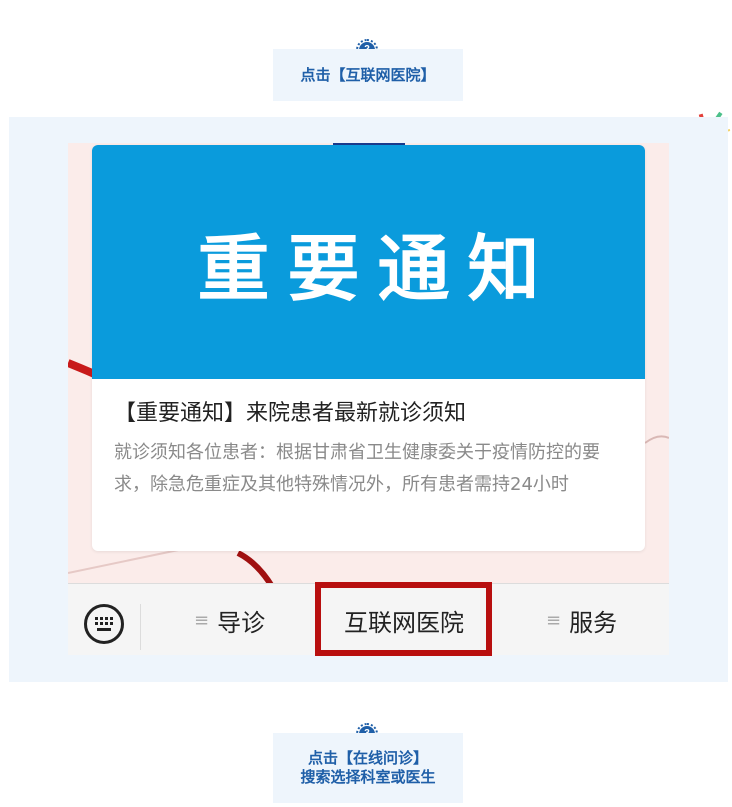 This screenshot has height=807, width=732. I want to click on tab-guide-label: 导诊, so click(241, 622).